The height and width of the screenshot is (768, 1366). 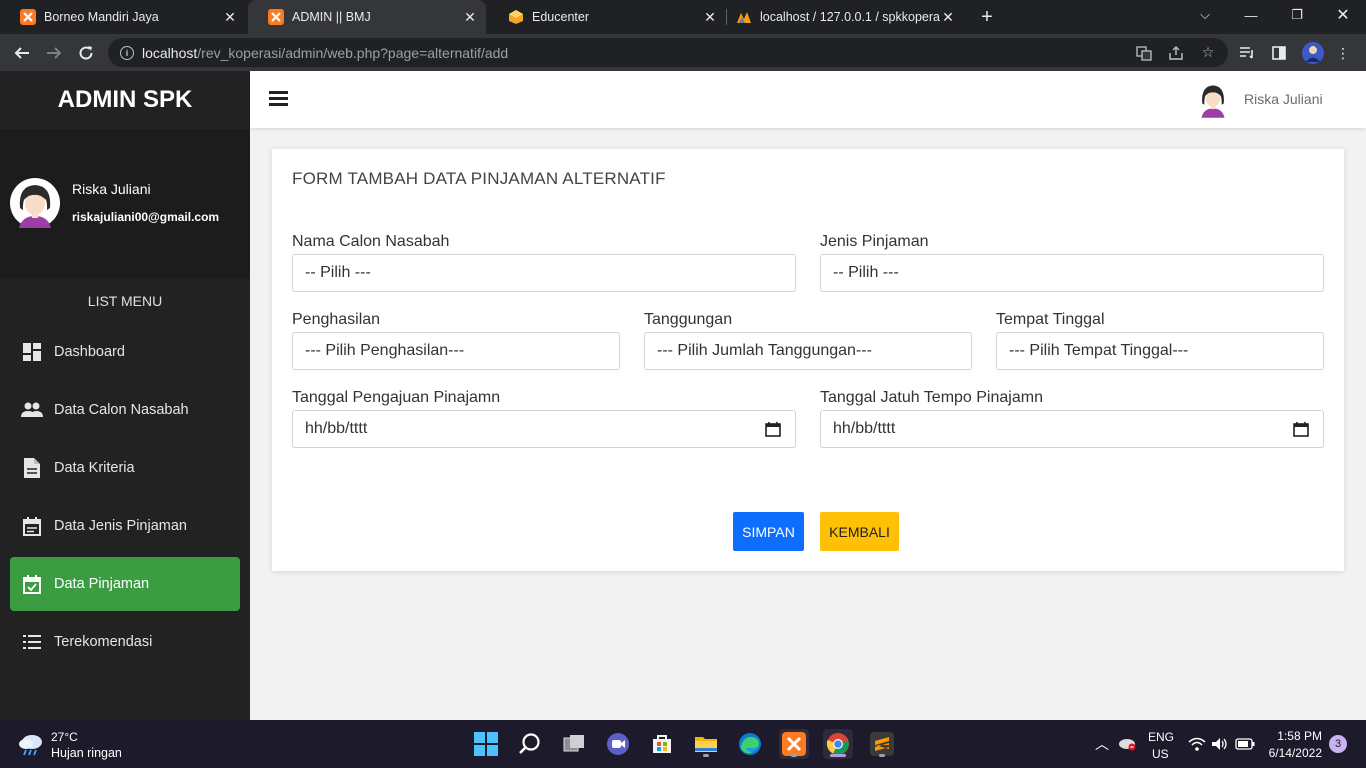 I want to click on show-hidden-icons-chevron-icon: ︿, so click(x=1102, y=744).